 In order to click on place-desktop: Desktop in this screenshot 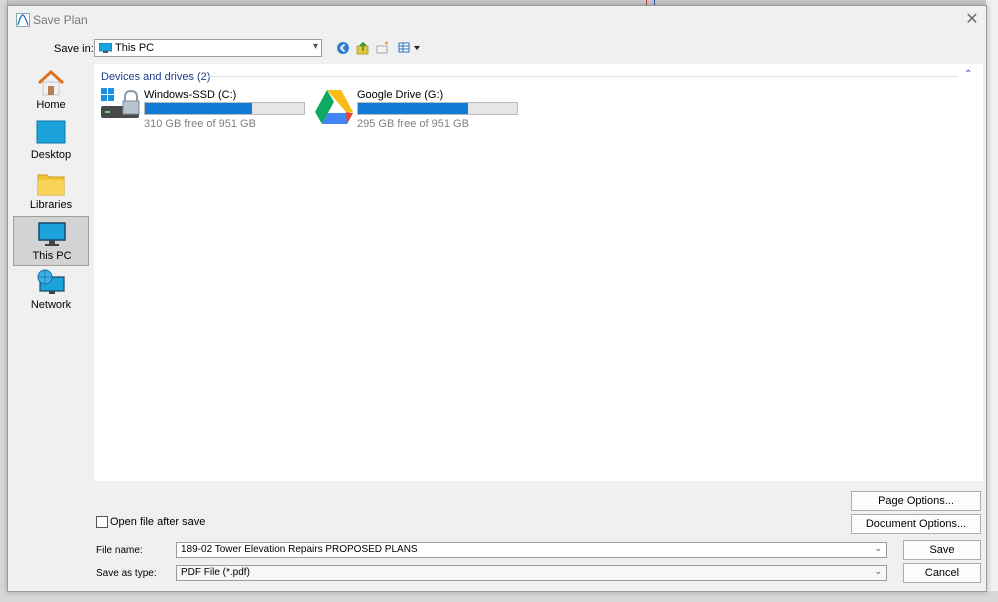, I will do `click(51, 141)`.